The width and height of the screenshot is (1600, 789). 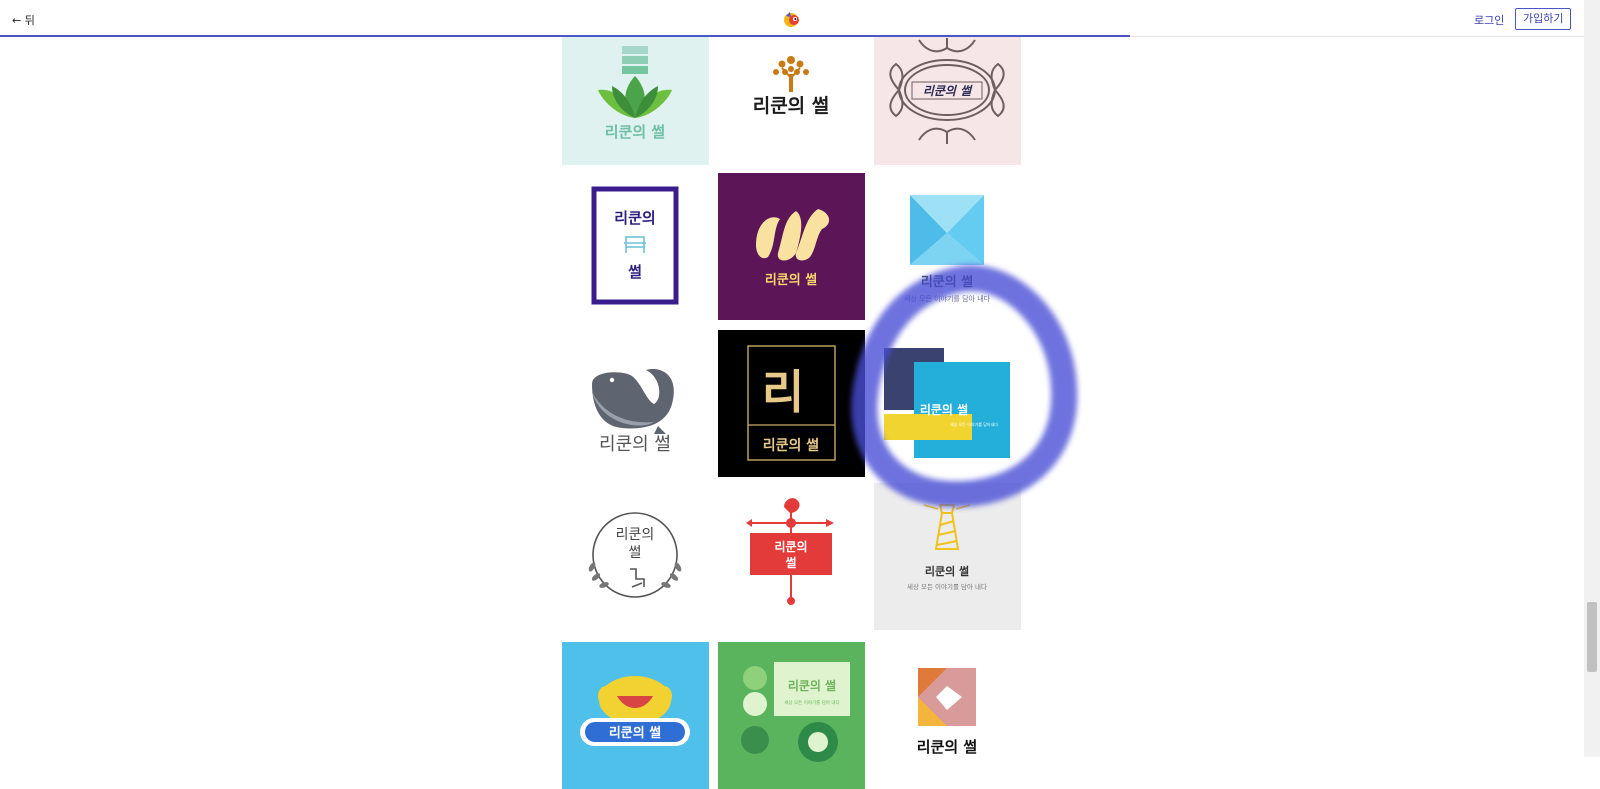 I want to click on logo-card-whale: 리쿤의 썰, so click(x=635, y=403).